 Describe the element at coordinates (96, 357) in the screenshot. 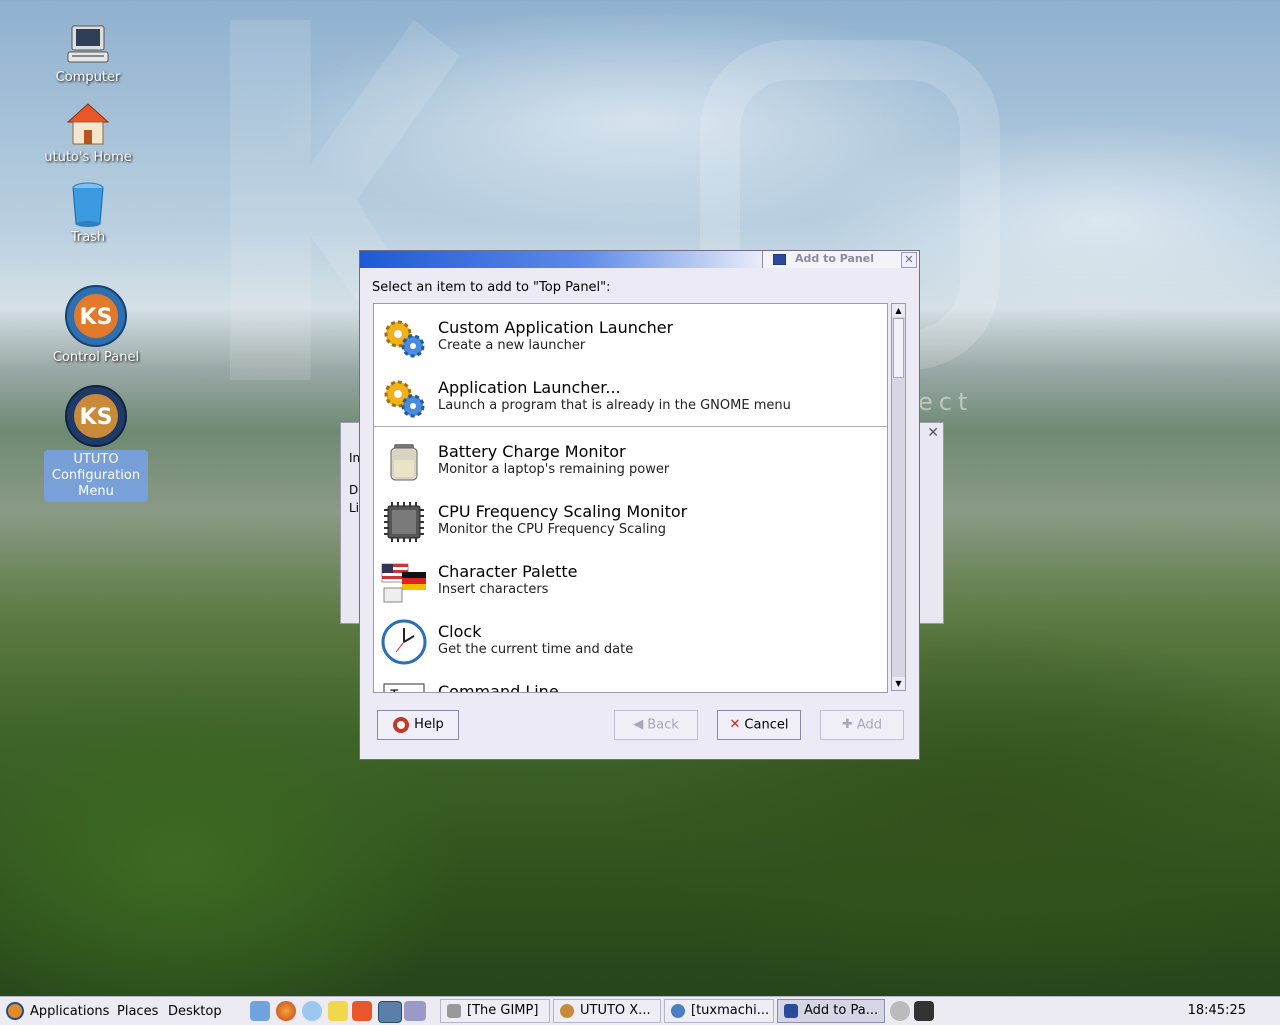

I see `desktop-icon-label: Control Panel` at that location.